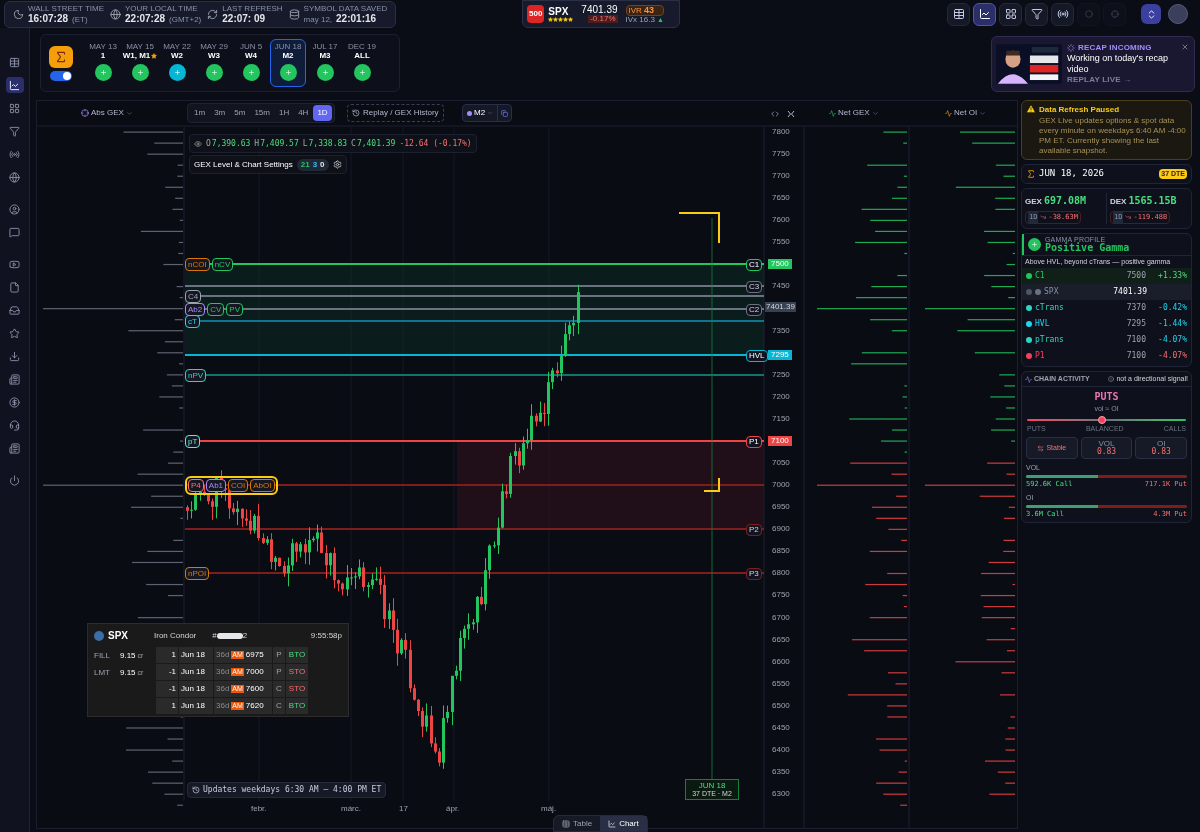  I want to click on settings-label: GEX Level & Chart Settings, so click(243, 164).